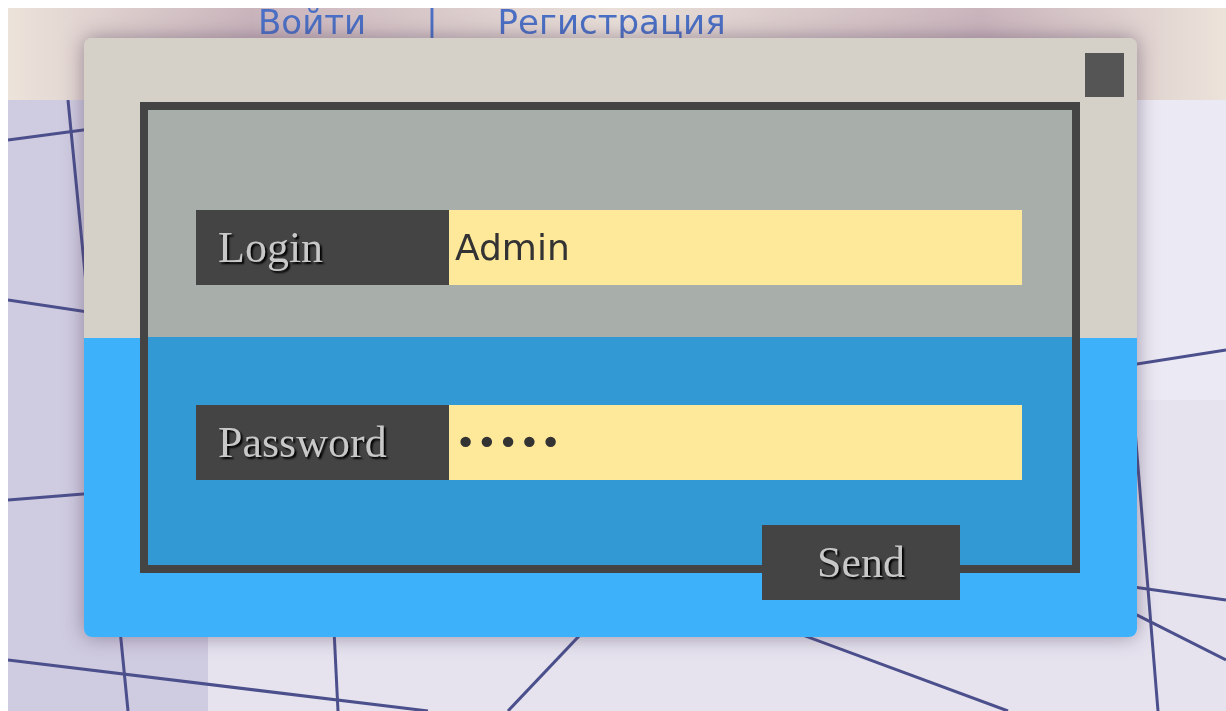 This screenshot has height=711, width=1226. I want to click on field-label: Login, so click(322, 247).